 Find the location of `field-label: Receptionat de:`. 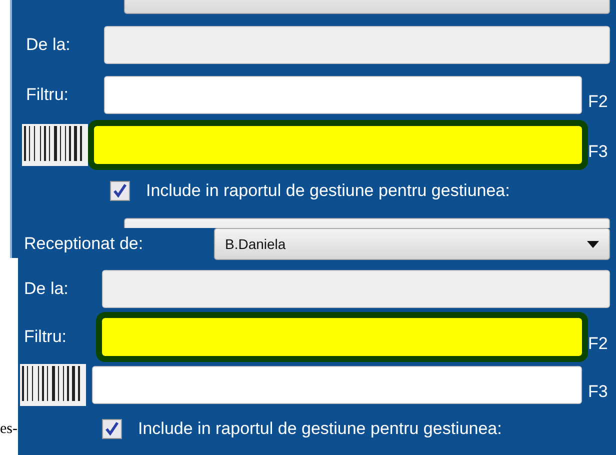

field-label: Receptionat de: is located at coordinates (84, 244).